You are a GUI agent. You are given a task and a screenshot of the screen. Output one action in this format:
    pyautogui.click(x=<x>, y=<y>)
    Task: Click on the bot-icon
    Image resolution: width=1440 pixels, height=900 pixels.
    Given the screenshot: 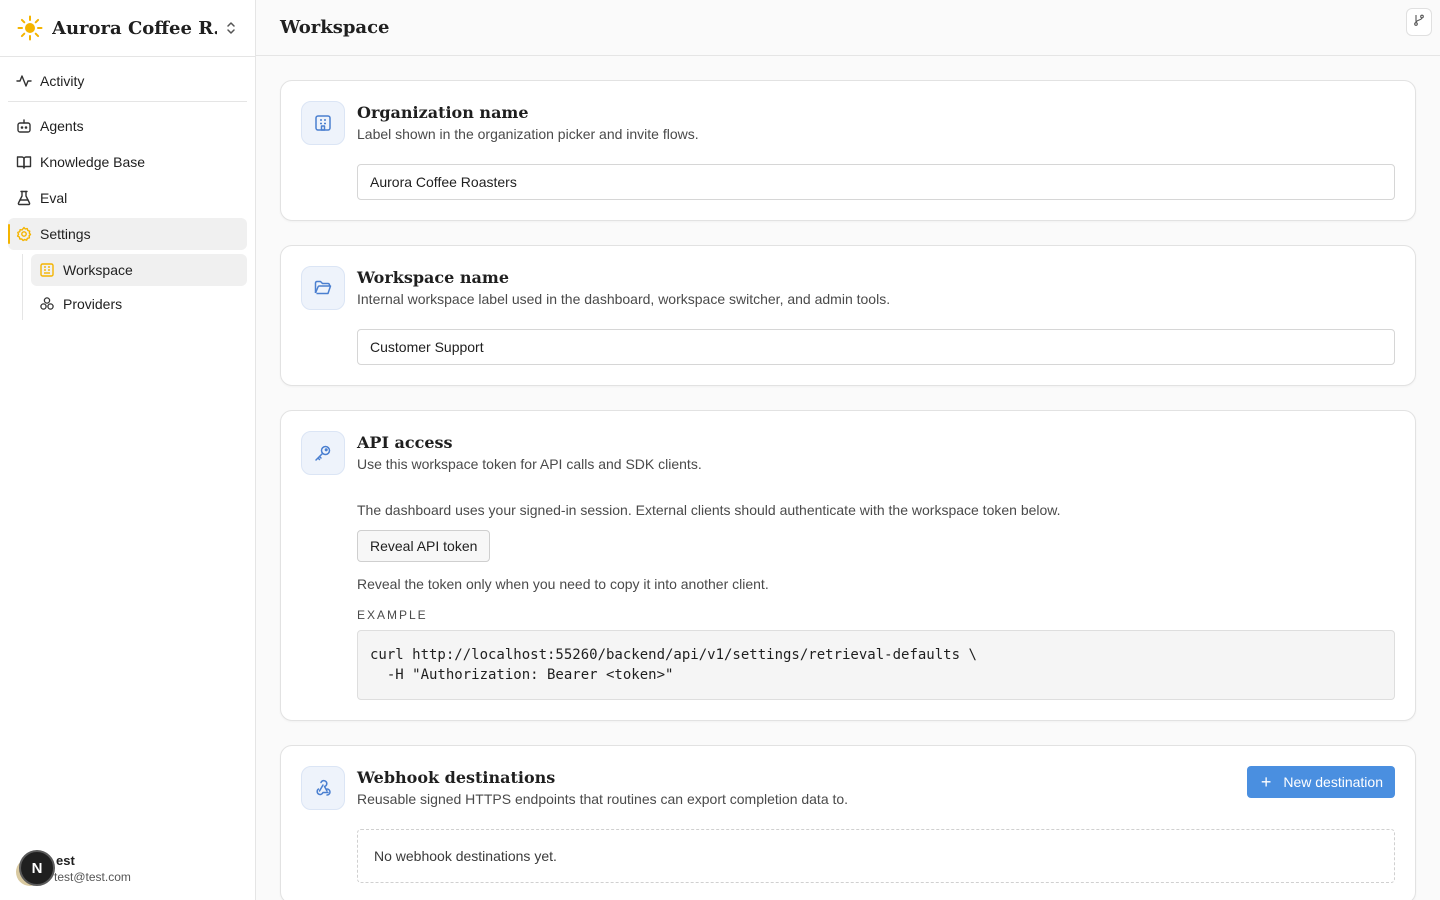 What is the action you would take?
    pyautogui.click(x=24, y=126)
    